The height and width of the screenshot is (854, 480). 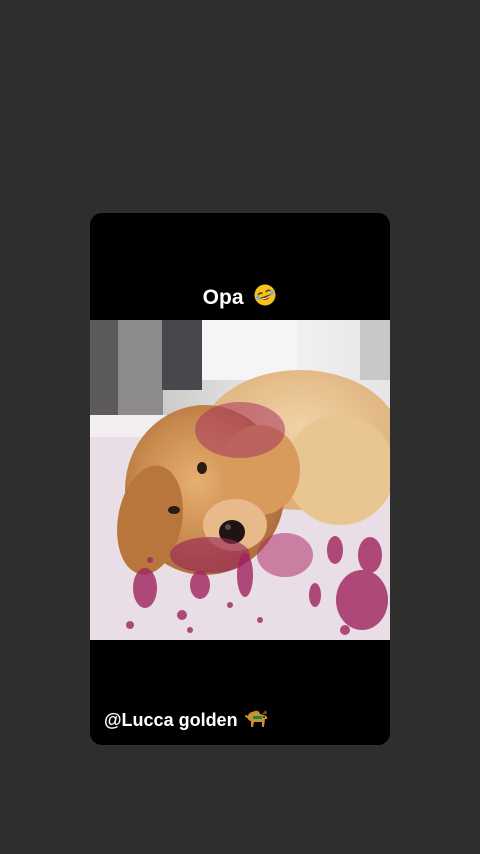 I want to click on top-caption: Opa, so click(x=240, y=299).